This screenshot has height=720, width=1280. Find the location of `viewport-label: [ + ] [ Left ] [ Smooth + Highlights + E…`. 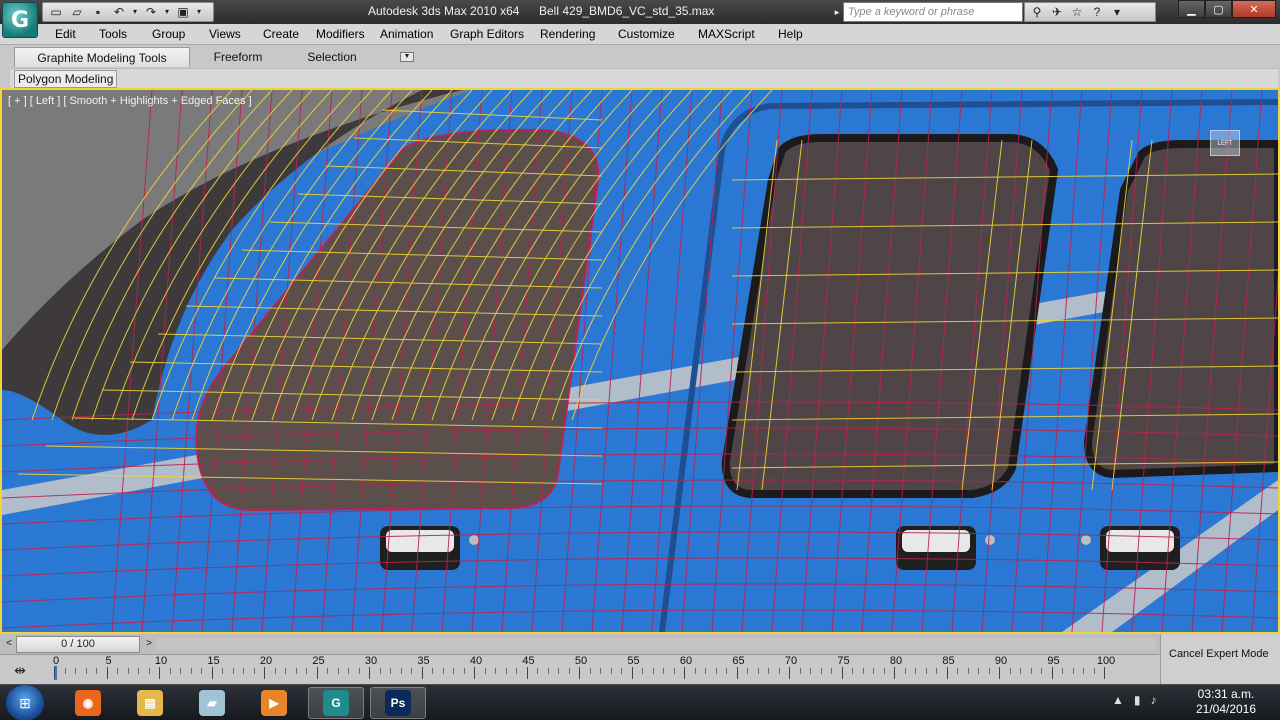

viewport-label: [ + ] [ Left ] [ Smooth + Highlights + E… is located at coordinates (130, 101).